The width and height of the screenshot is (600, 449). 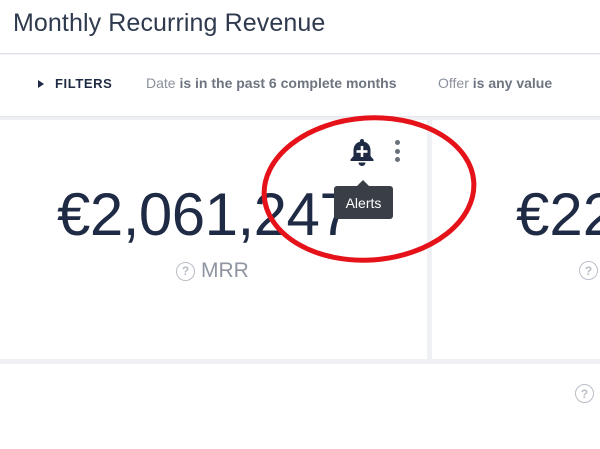 I want to click on more-options-button, so click(x=397, y=151).